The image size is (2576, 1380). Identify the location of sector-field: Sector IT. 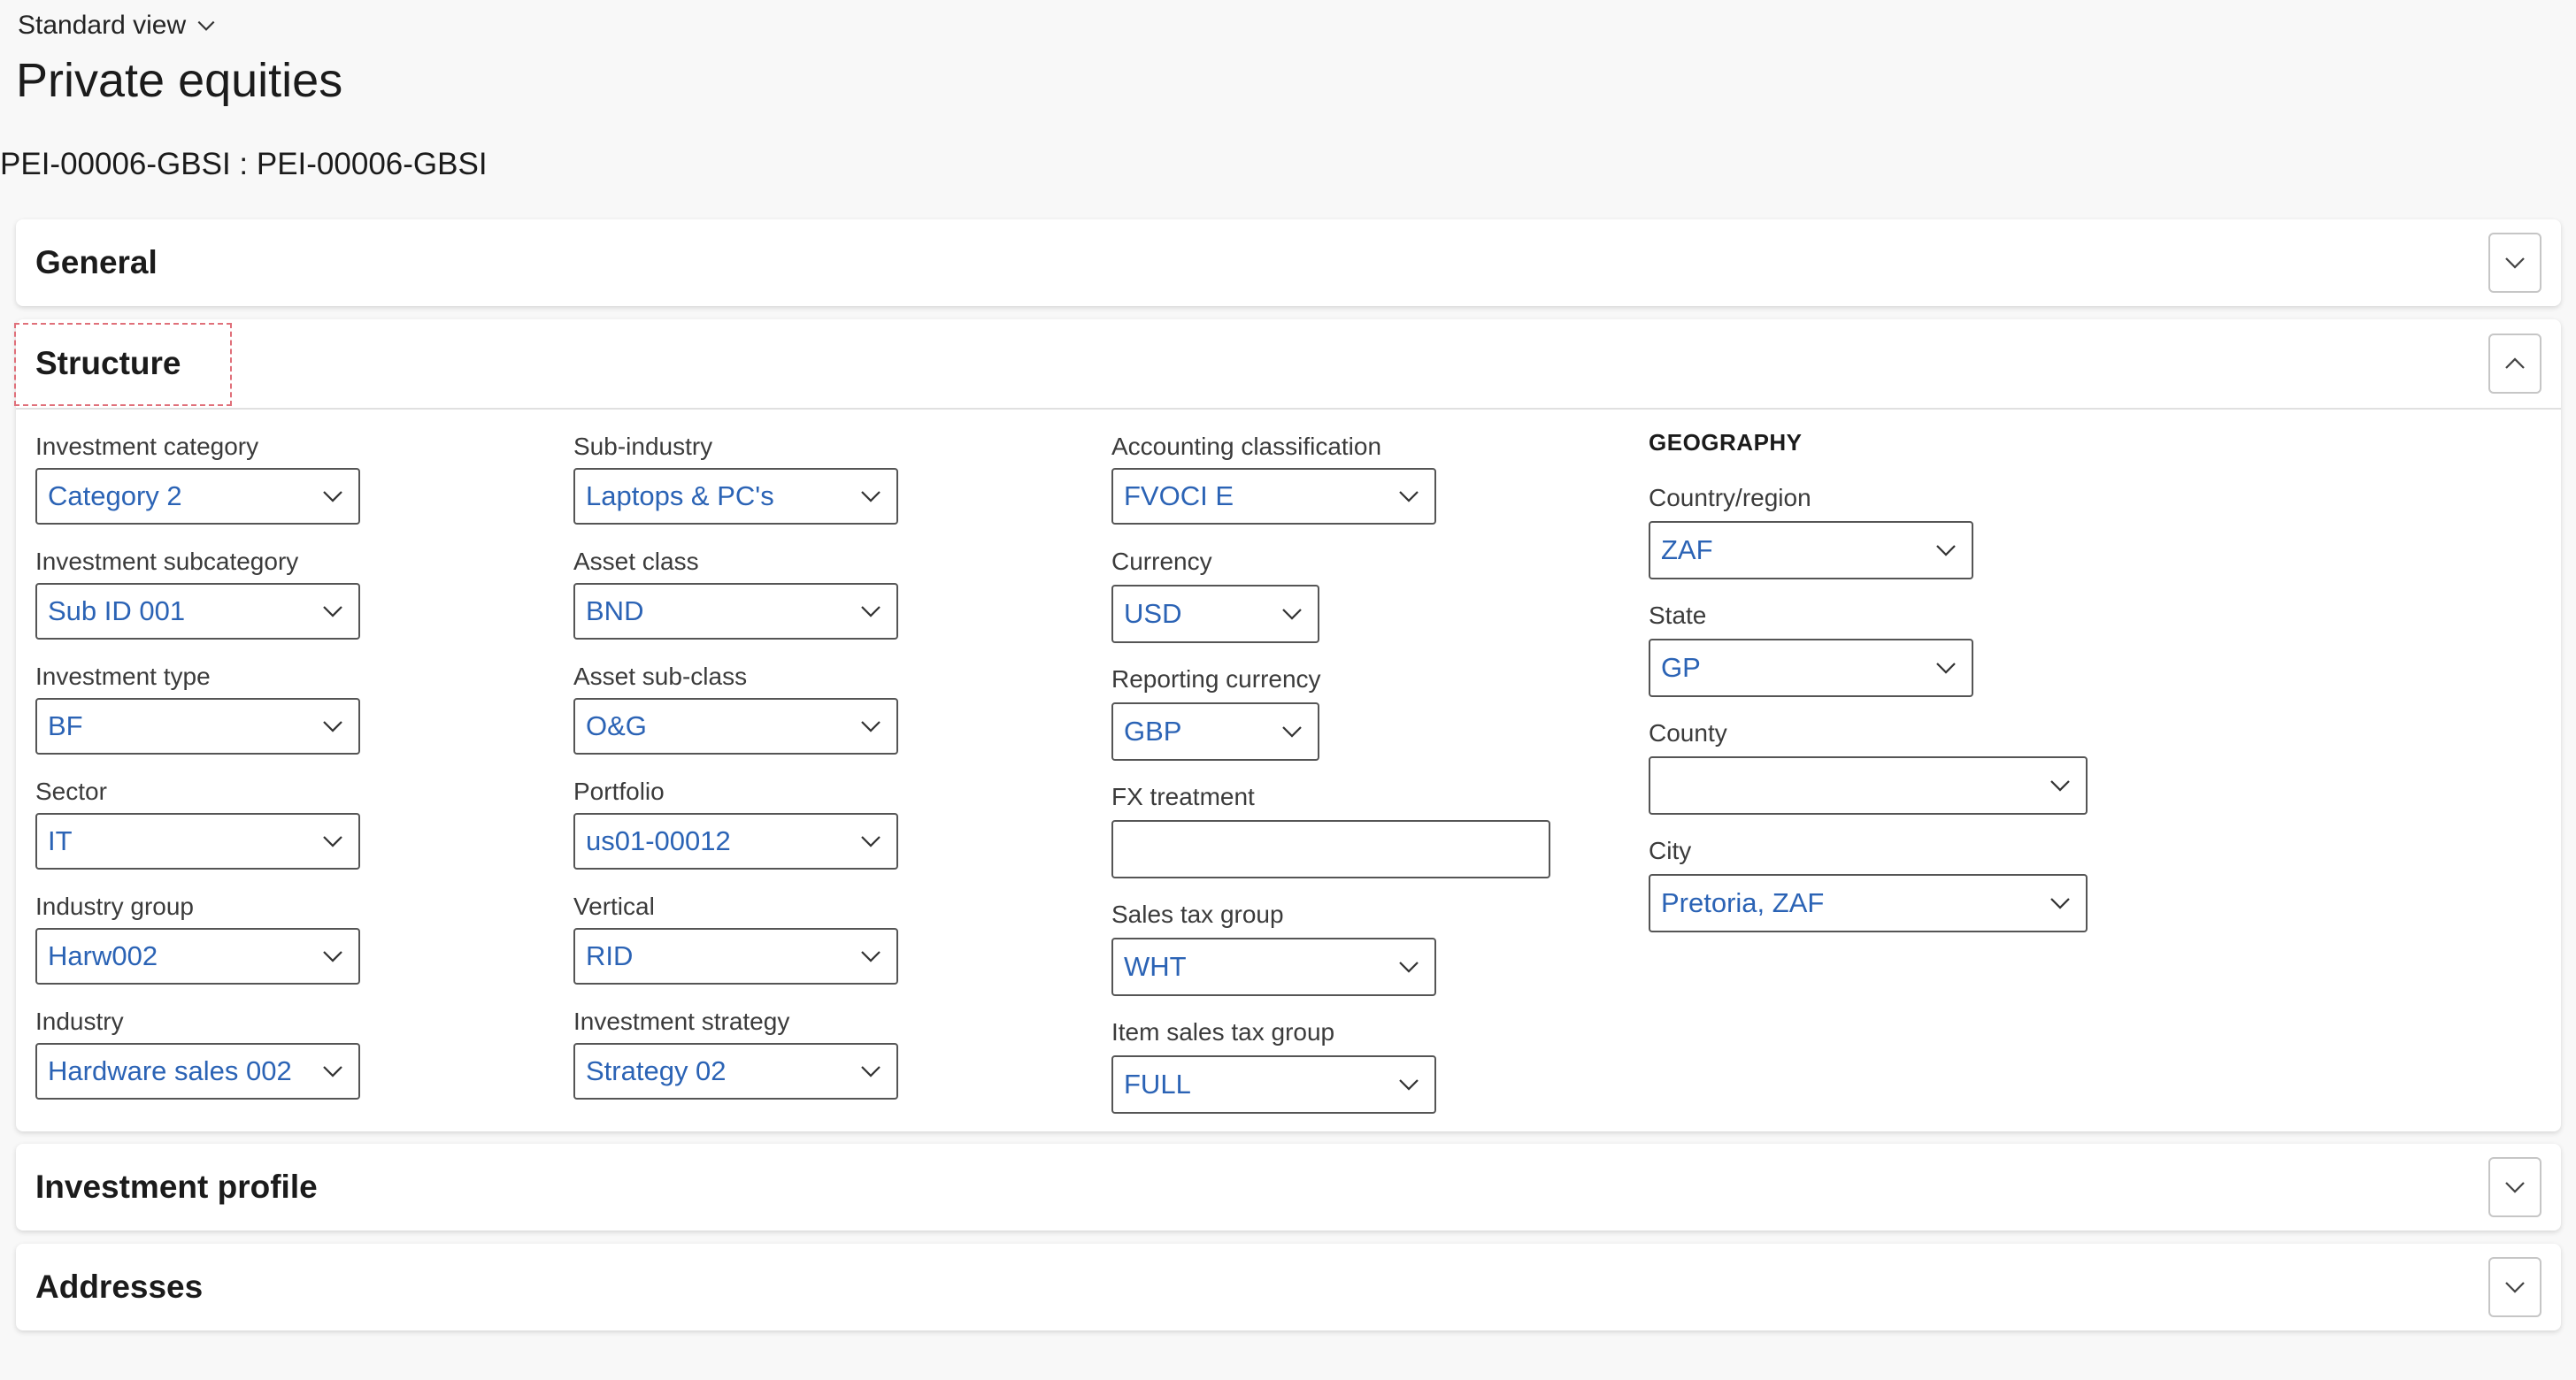
(197, 824).